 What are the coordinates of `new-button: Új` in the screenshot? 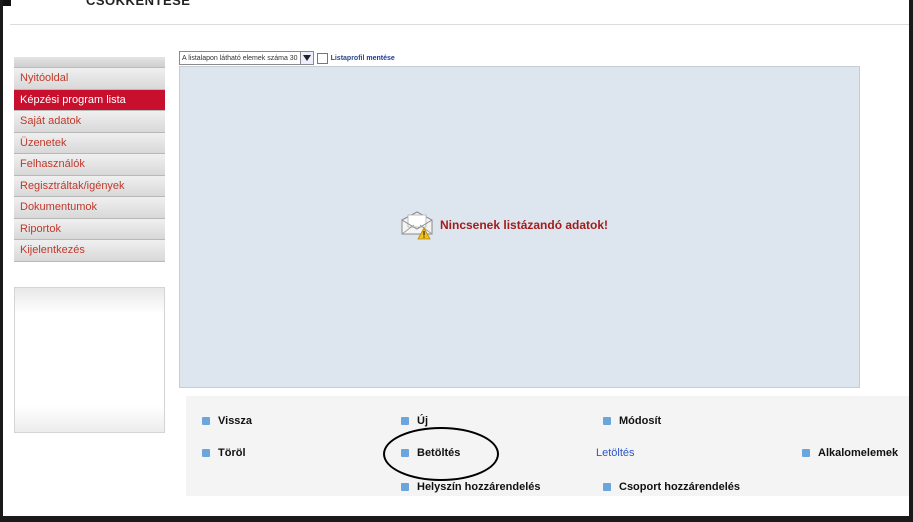 It's located at (414, 421).